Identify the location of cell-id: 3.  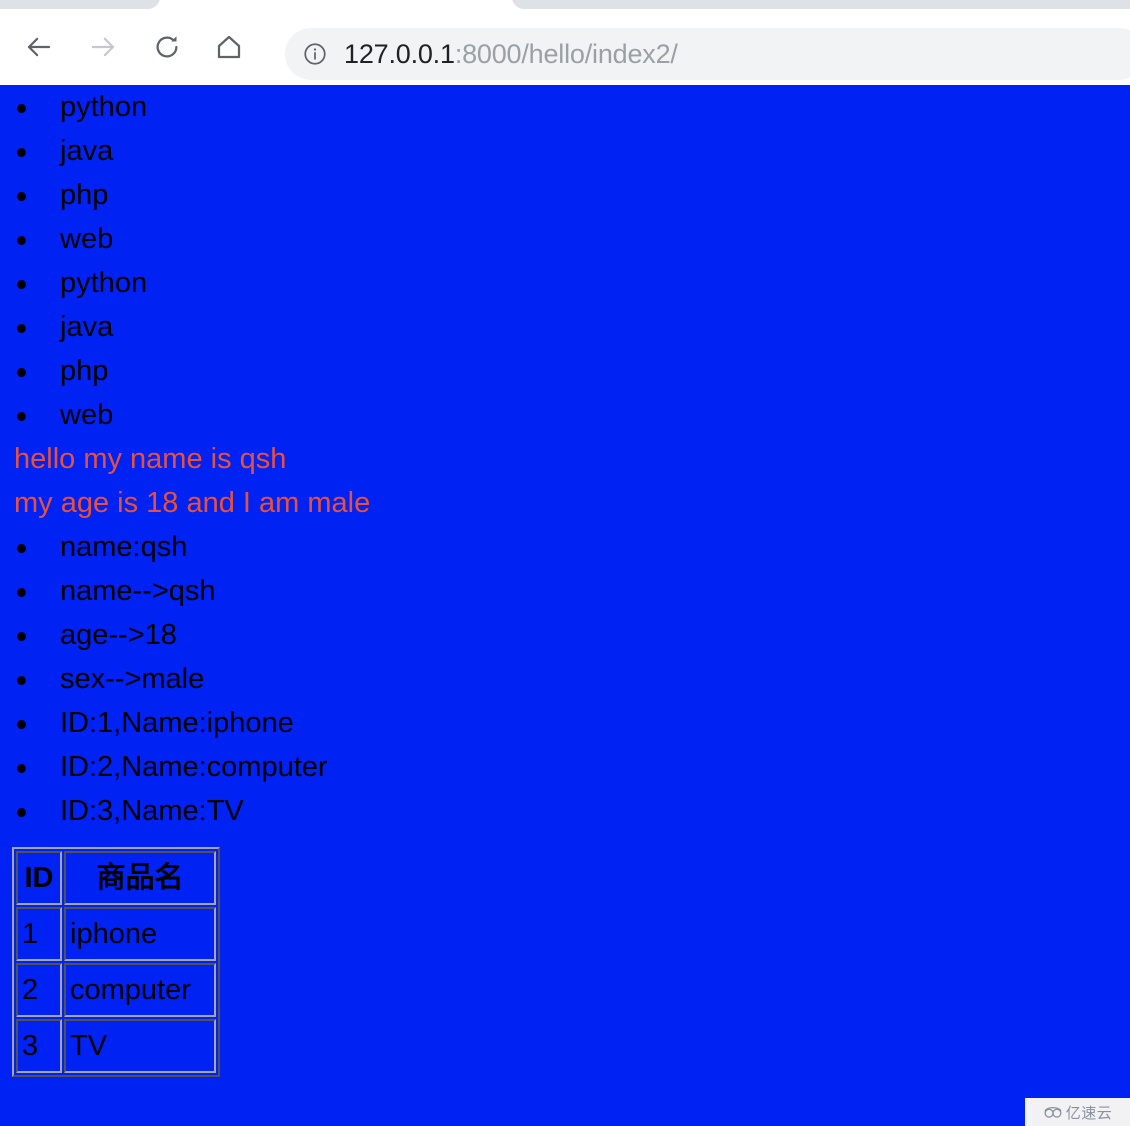
(39, 1046).